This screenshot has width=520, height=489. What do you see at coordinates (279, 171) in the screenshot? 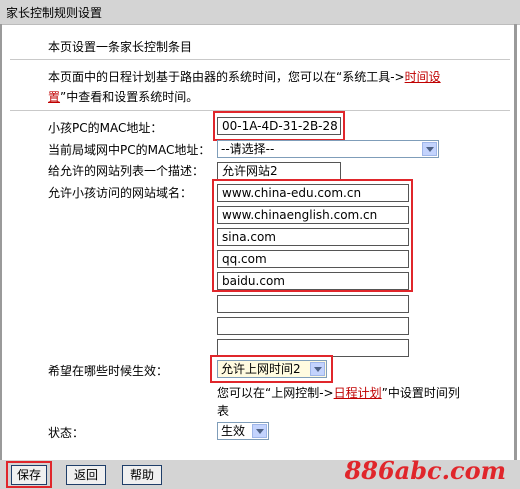
I see `description-input: 允许网站2` at bounding box center [279, 171].